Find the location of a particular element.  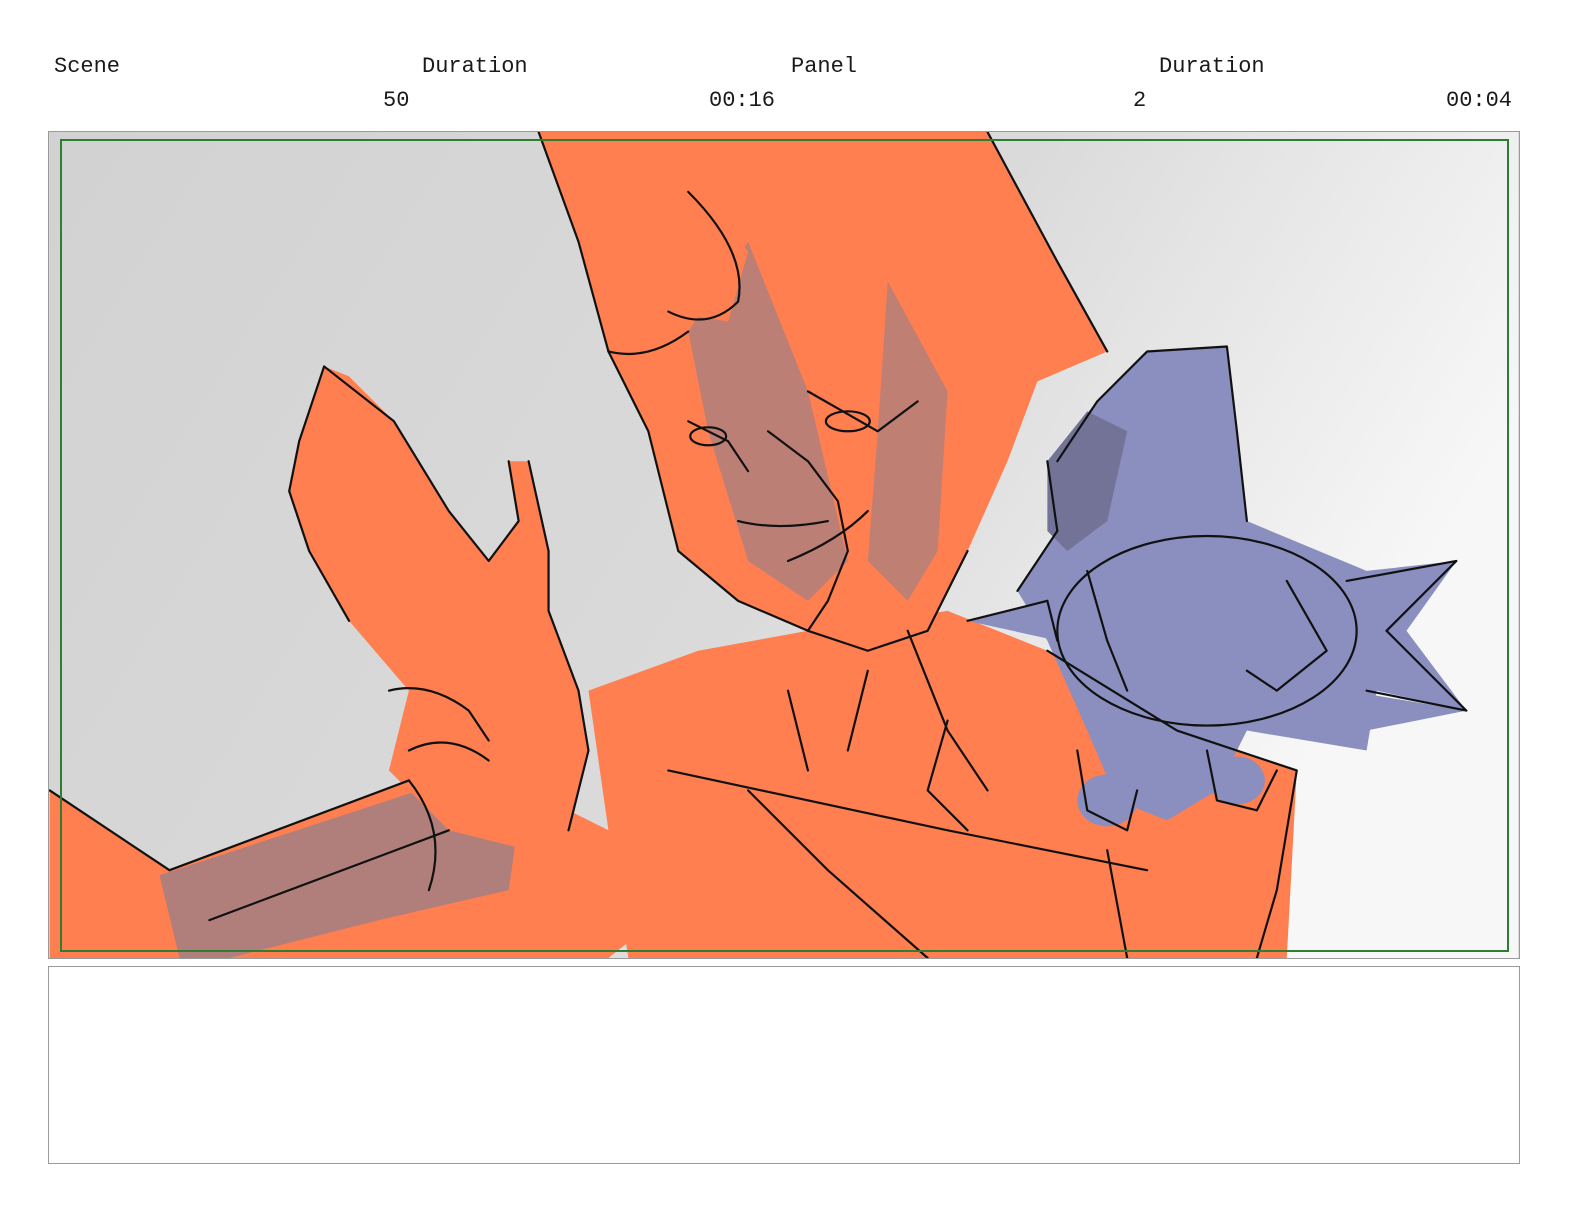

scene-duration-value: 00:16 is located at coordinates (742, 100).